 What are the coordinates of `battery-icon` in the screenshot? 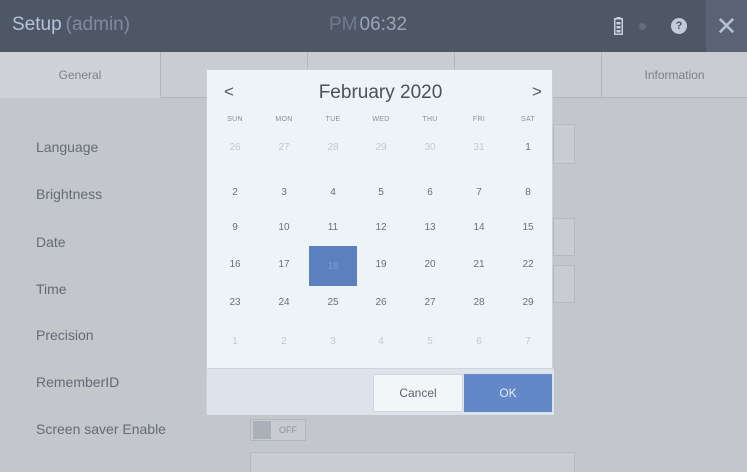 It's located at (618, 26).